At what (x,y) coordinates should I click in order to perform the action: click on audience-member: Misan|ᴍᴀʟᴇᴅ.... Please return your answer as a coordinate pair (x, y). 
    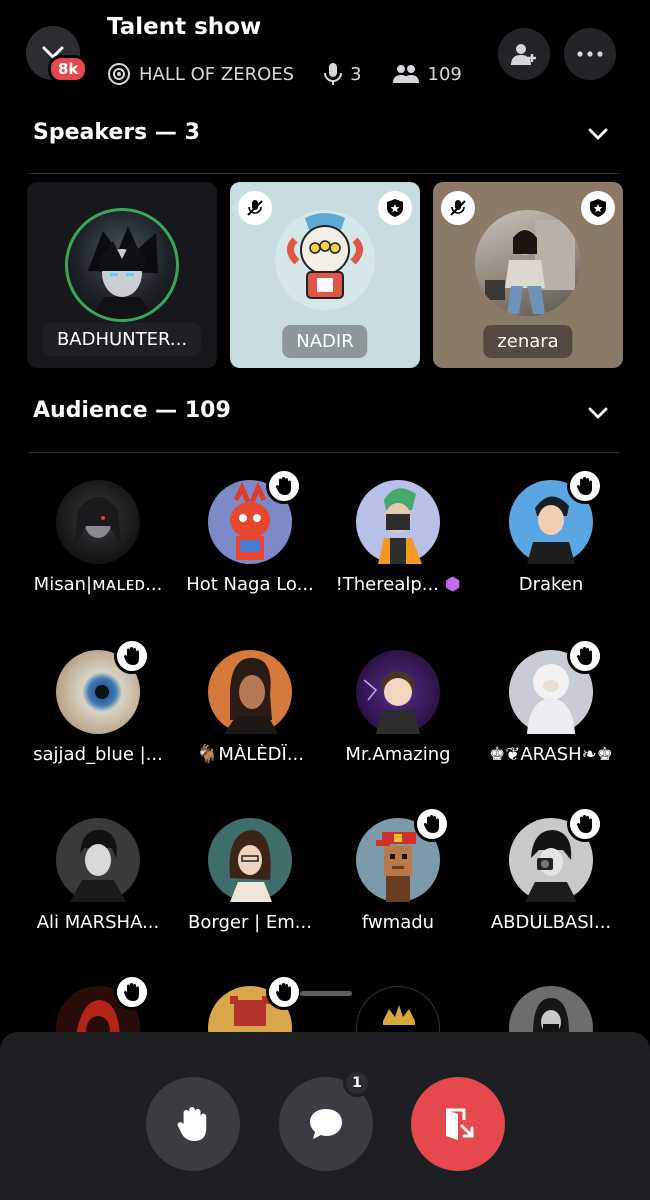
    Looking at the image, I should click on (98, 537).